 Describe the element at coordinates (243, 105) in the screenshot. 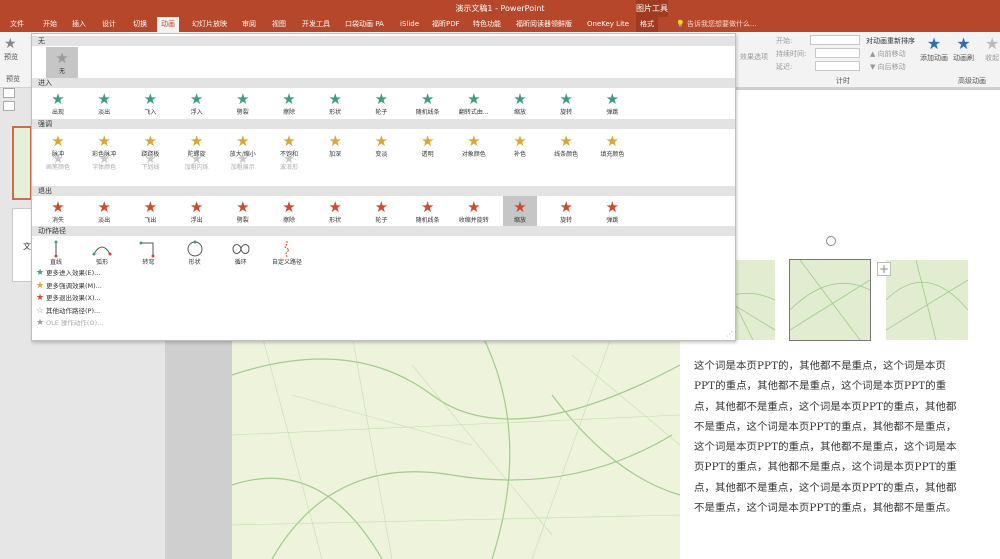

I see `entrance-effect-4: ★ 劈裂` at that location.